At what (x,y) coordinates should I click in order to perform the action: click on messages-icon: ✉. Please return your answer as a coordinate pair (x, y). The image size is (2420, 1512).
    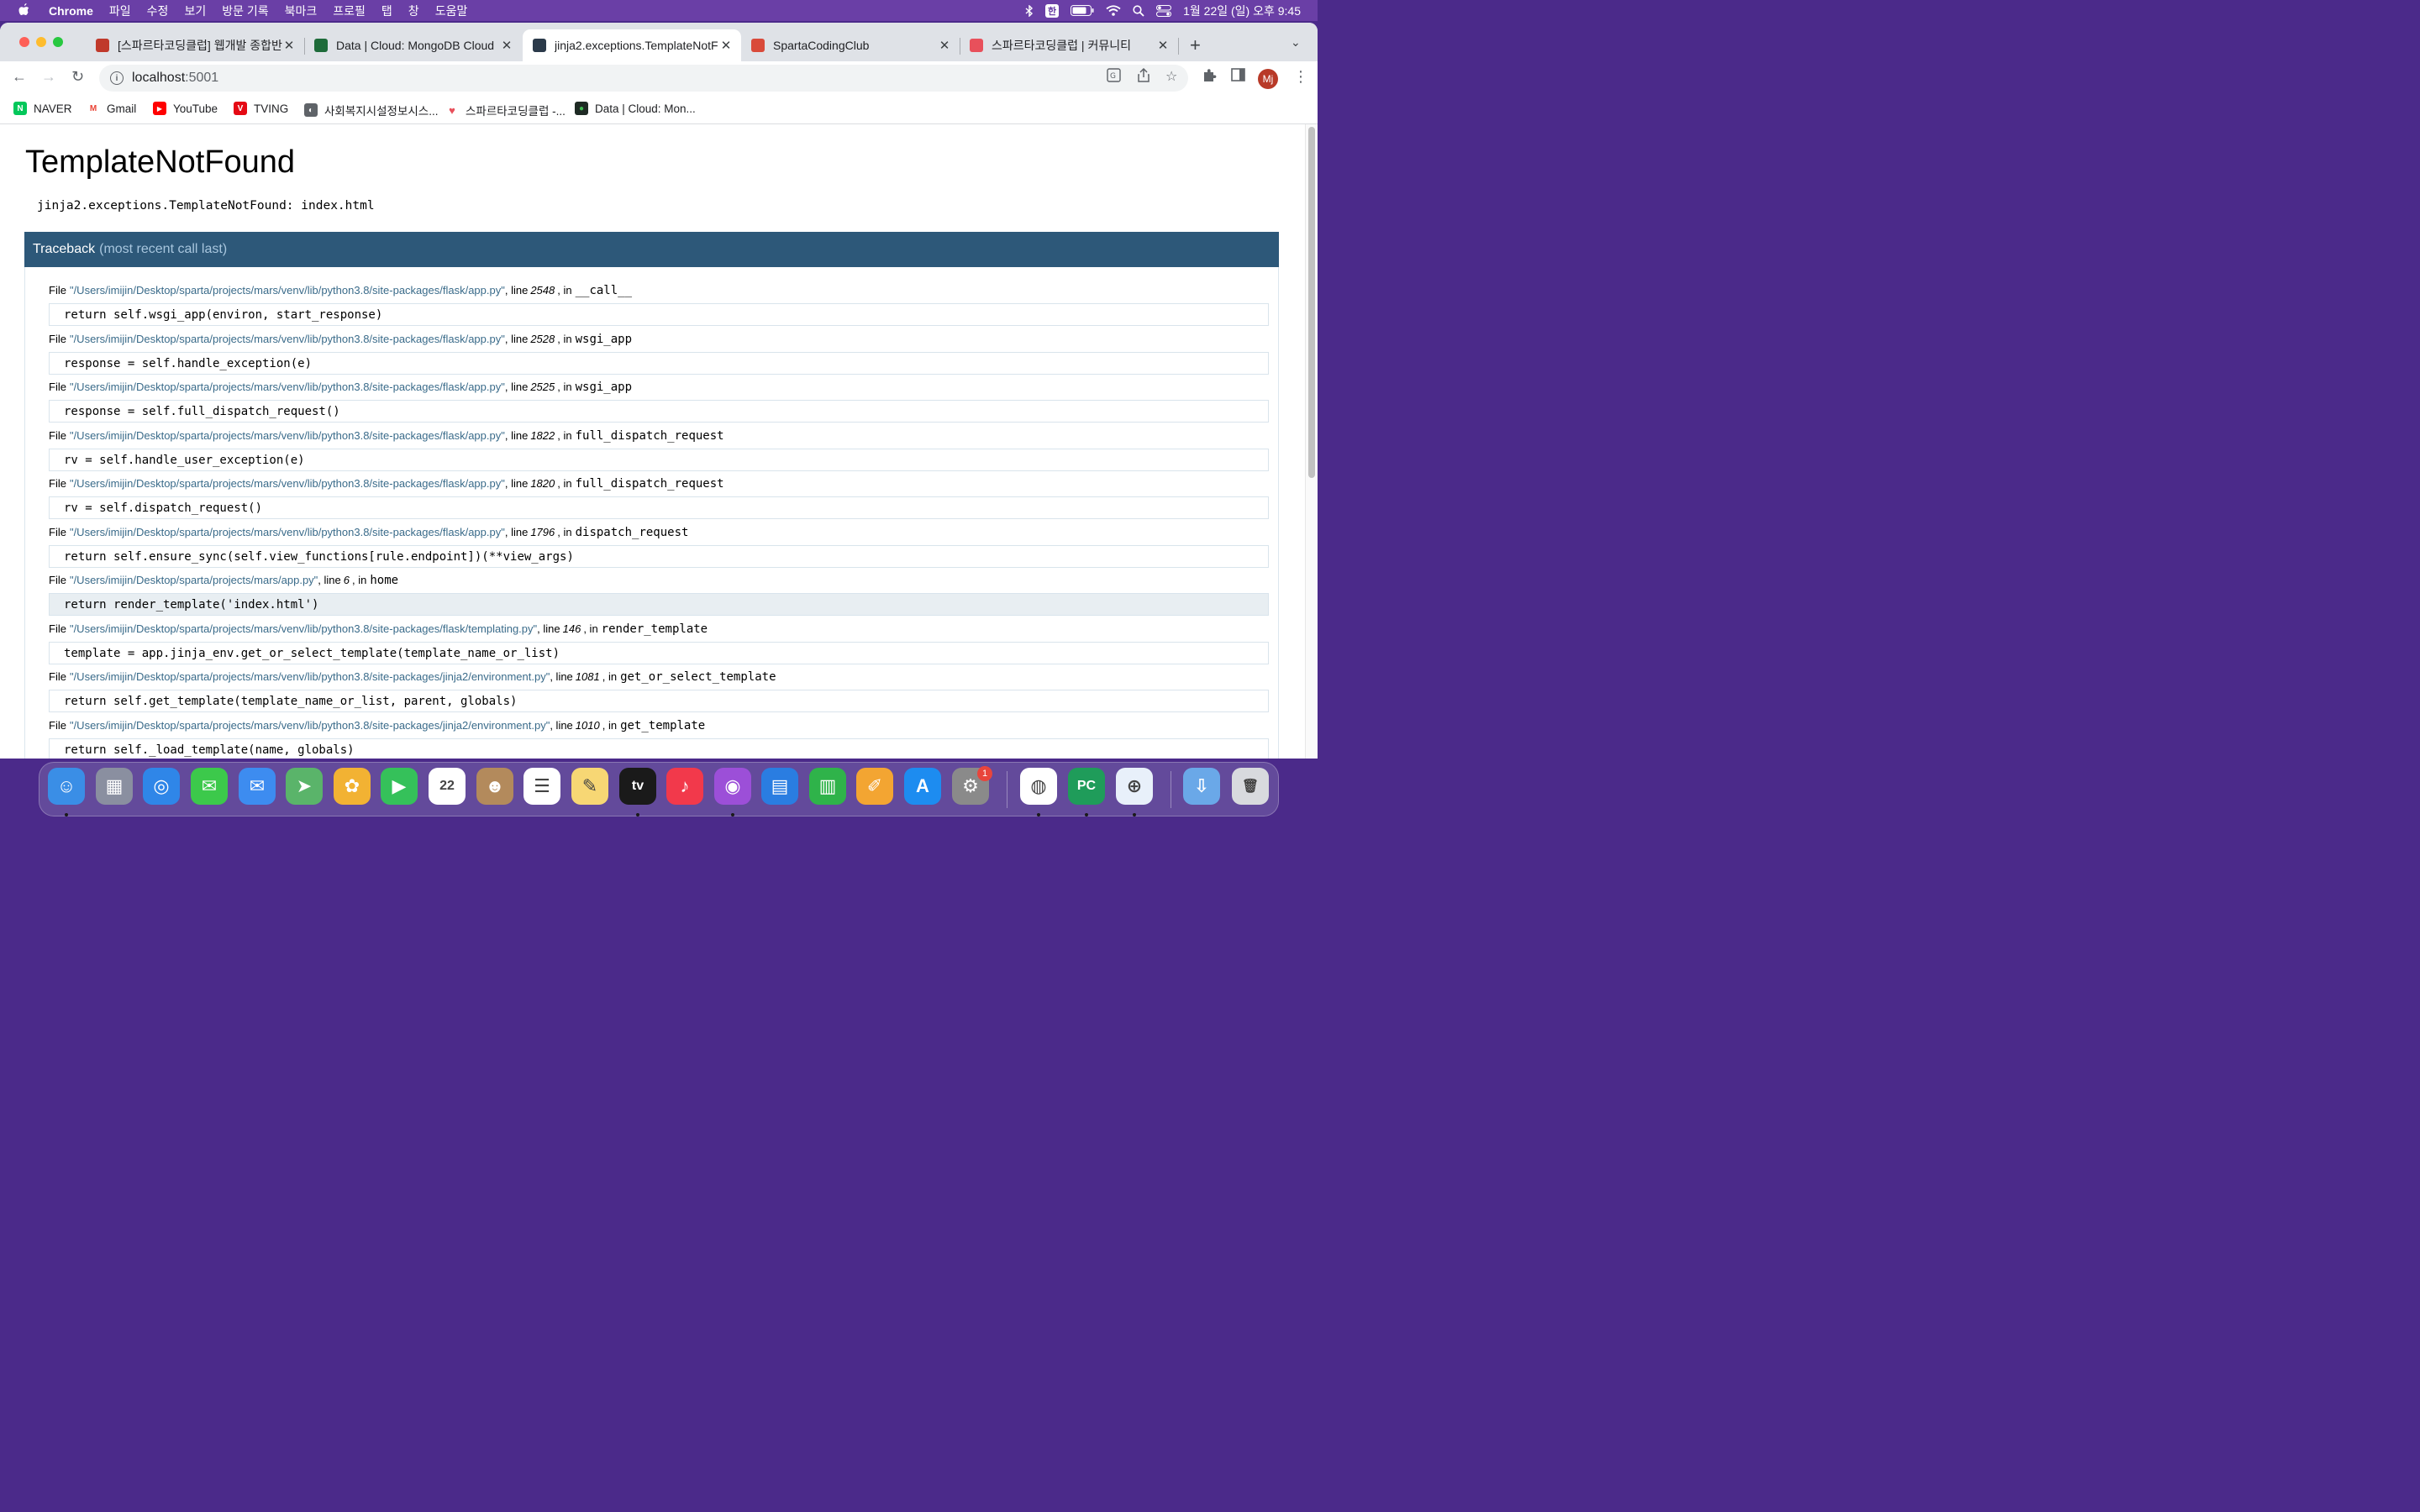
    Looking at the image, I should click on (210, 786).